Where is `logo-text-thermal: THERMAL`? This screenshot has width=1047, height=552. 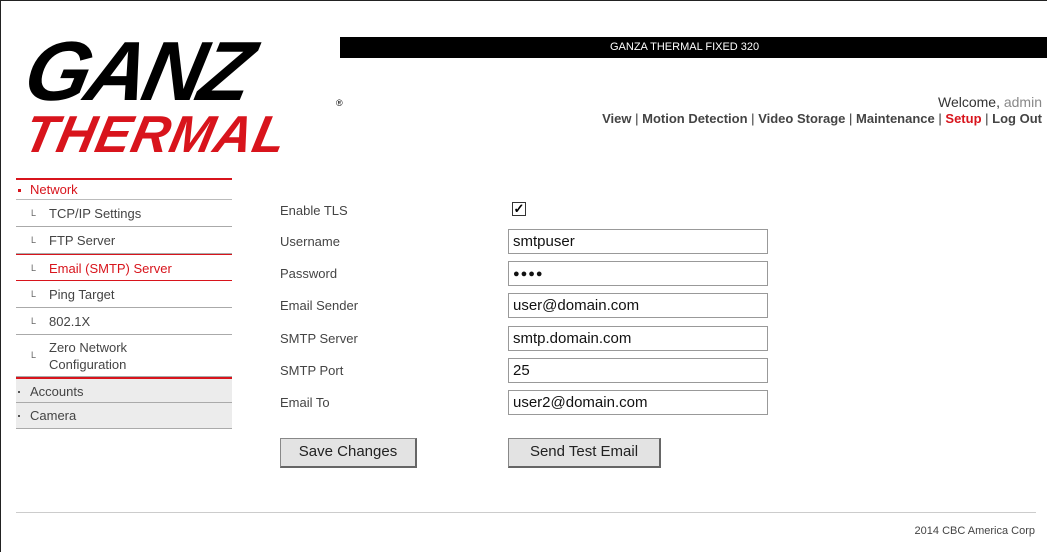 logo-text-thermal: THERMAL is located at coordinates (160, 132).